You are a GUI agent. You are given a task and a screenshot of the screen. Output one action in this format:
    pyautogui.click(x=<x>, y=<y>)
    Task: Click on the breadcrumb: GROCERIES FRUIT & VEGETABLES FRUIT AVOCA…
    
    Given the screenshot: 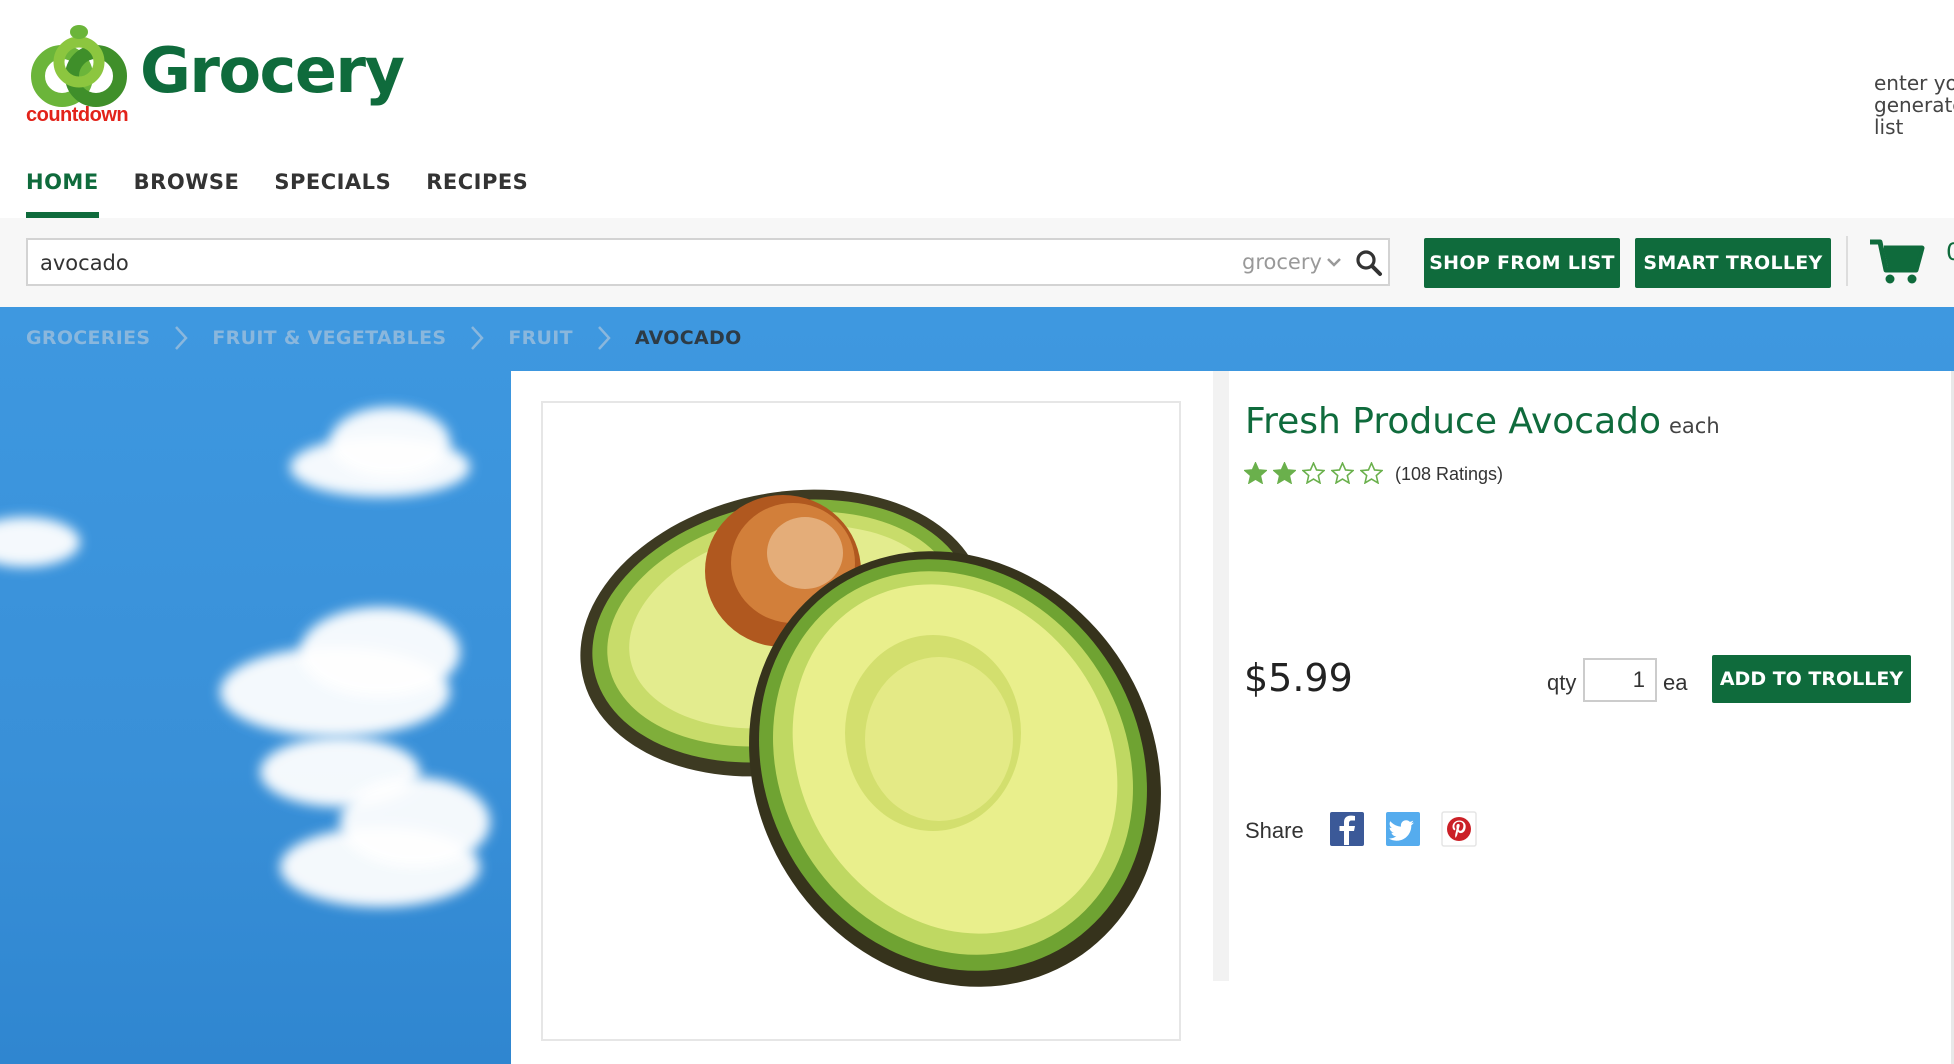 What is the action you would take?
    pyautogui.click(x=384, y=338)
    